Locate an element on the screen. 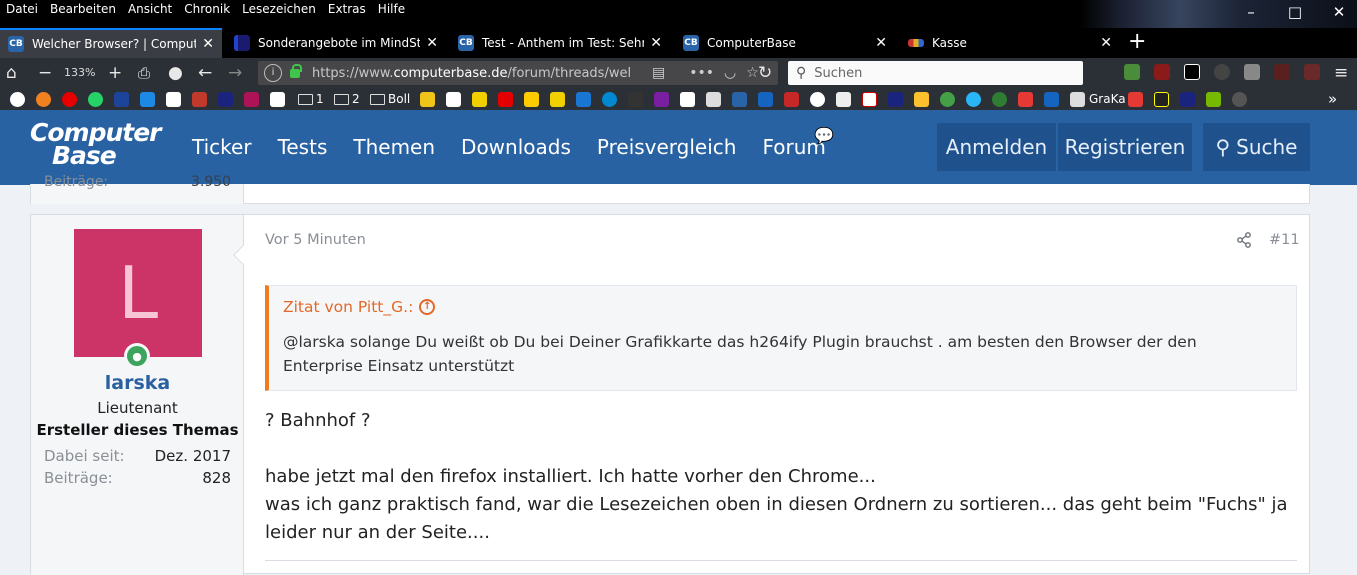 This screenshot has height=575, width=1357. menu-chronik: Chronik is located at coordinates (207, 9).